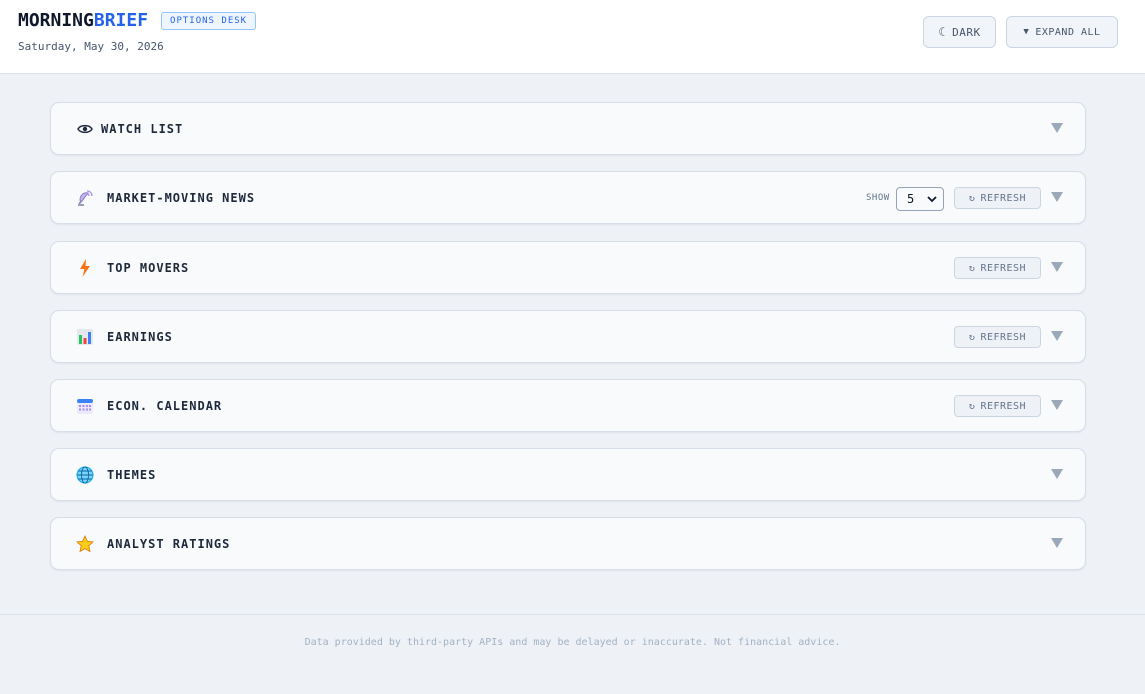 The height and width of the screenshot is (694, 1145). What do you see at coordinates (56, 20) in the screenshot?
I see `brand-part-morning: MORNING` at bounding box center [56, 20].